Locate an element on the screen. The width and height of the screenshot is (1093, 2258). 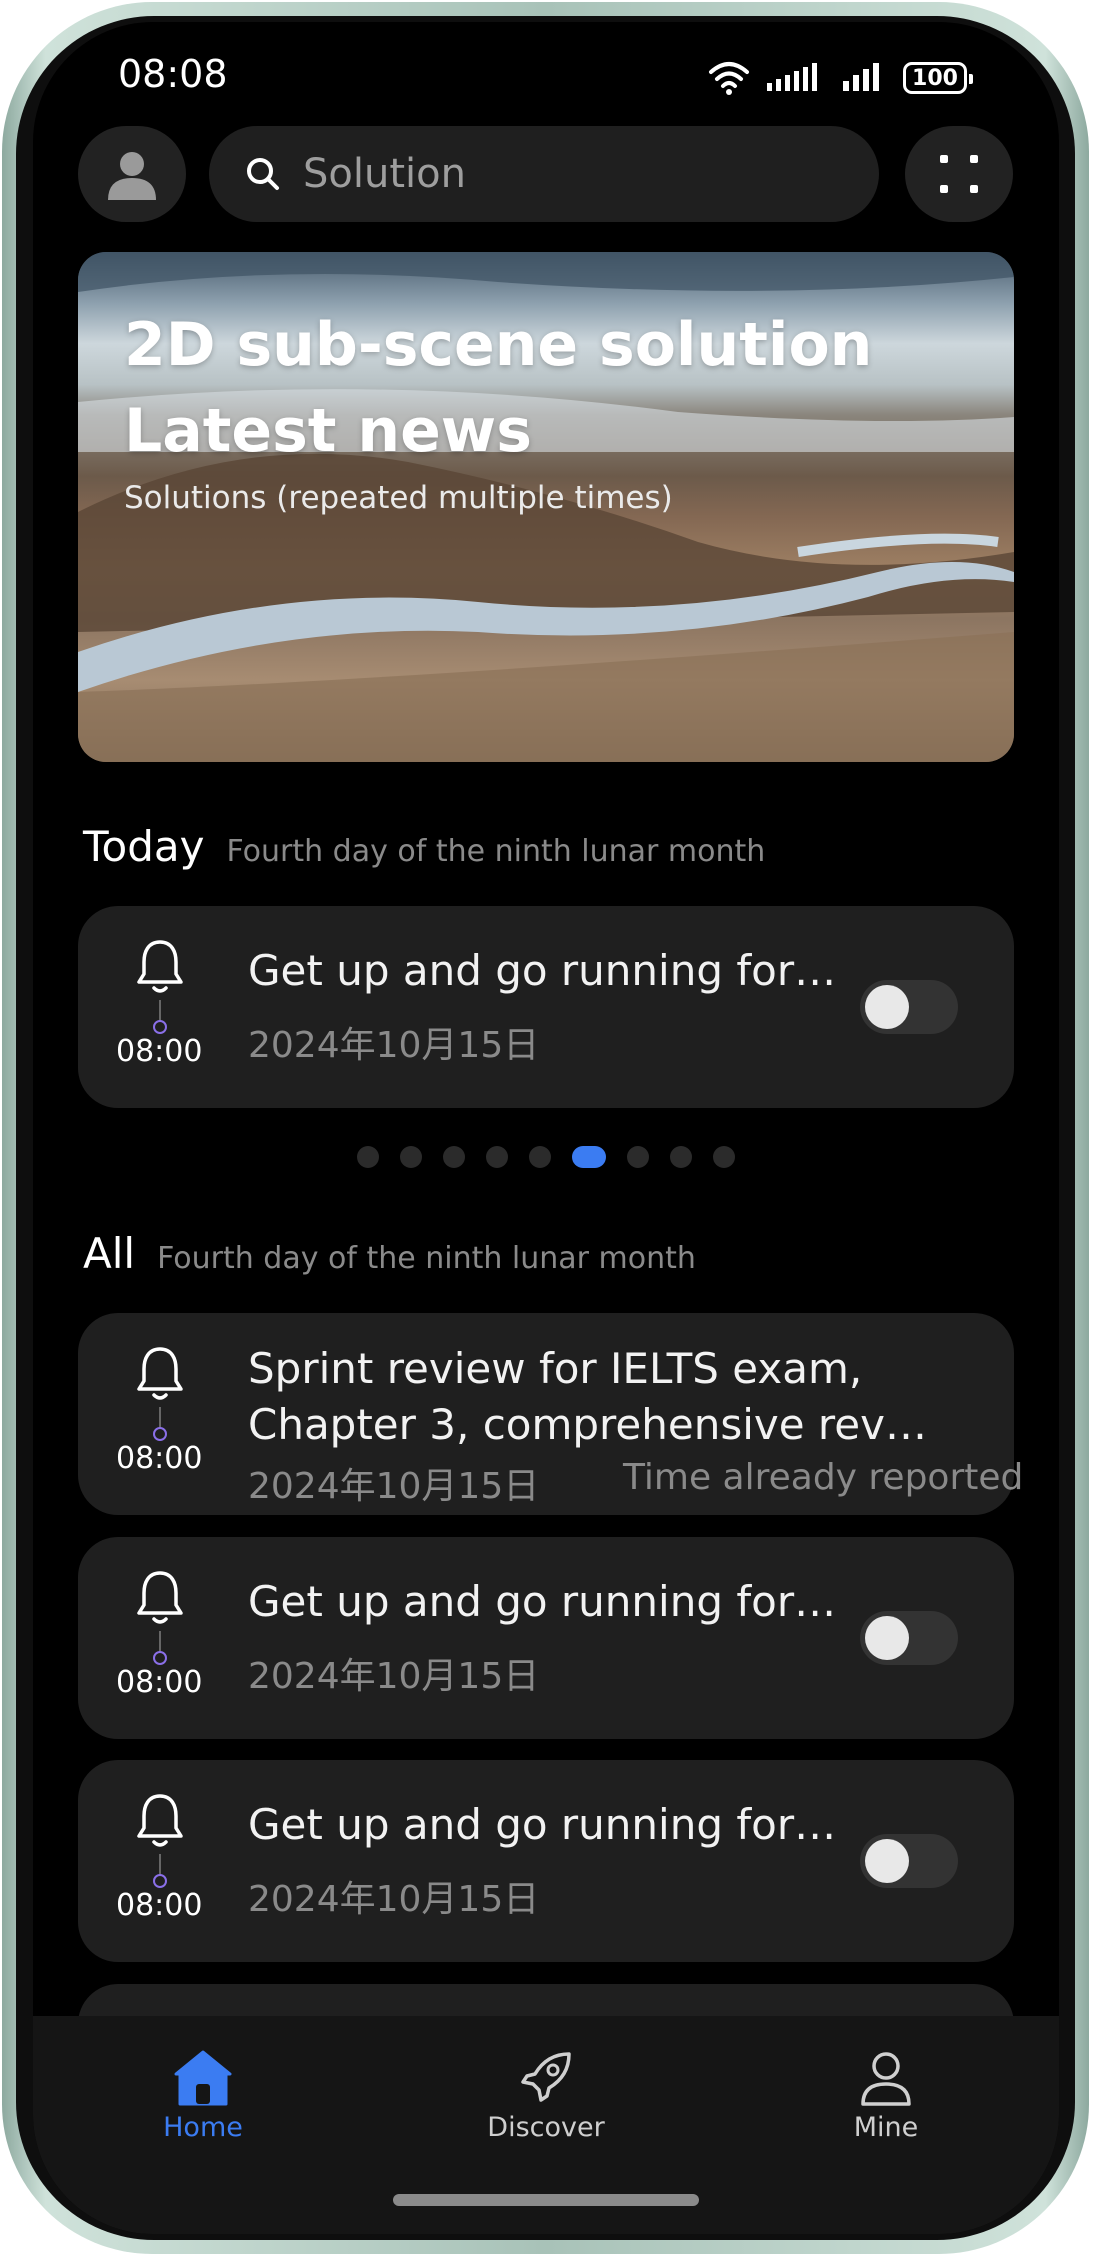
avatar-icon is located at coordinates (132, 176).